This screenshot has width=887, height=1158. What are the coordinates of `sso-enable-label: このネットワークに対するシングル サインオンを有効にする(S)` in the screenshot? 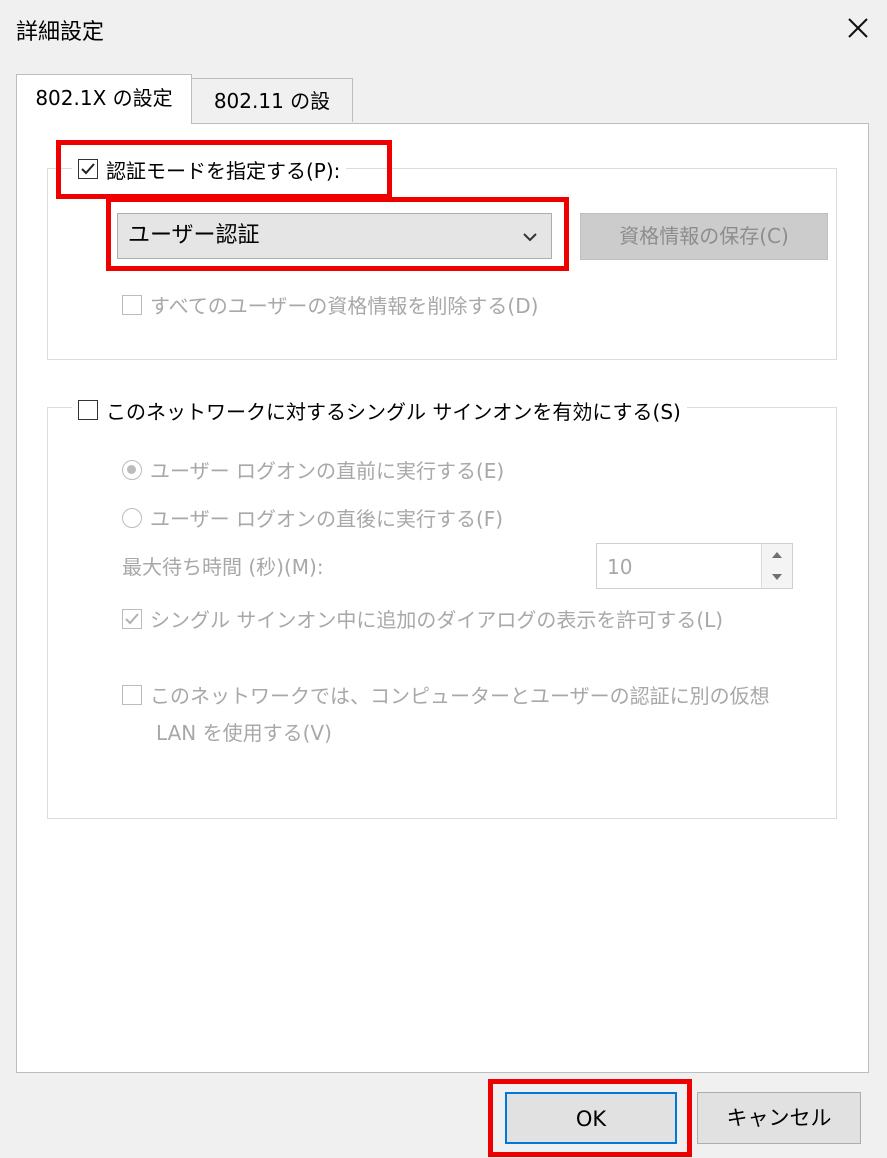 It's located at (393, 411).